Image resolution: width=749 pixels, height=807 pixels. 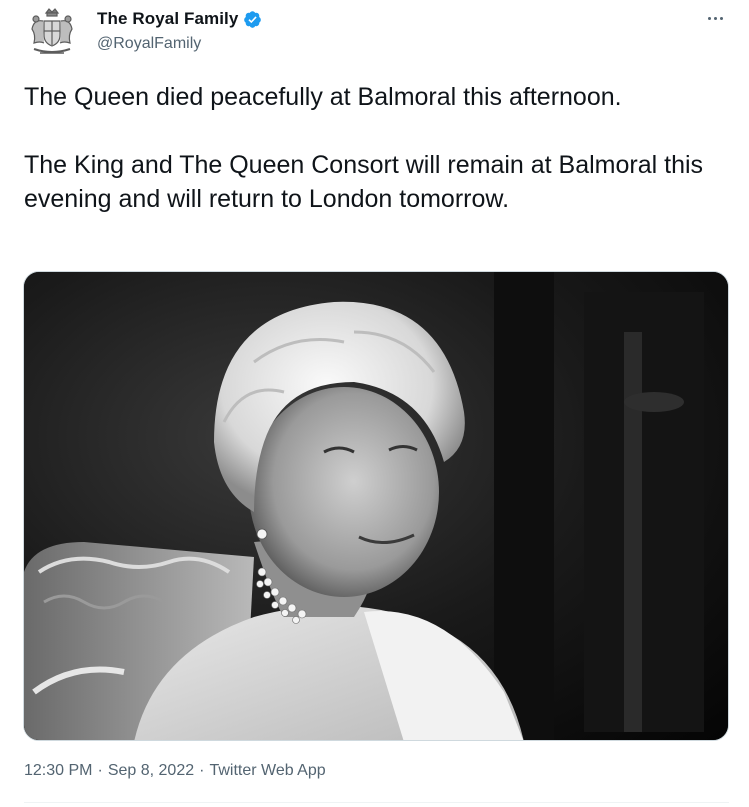 I want to click on more-options-button, so click(x=715, y=18).